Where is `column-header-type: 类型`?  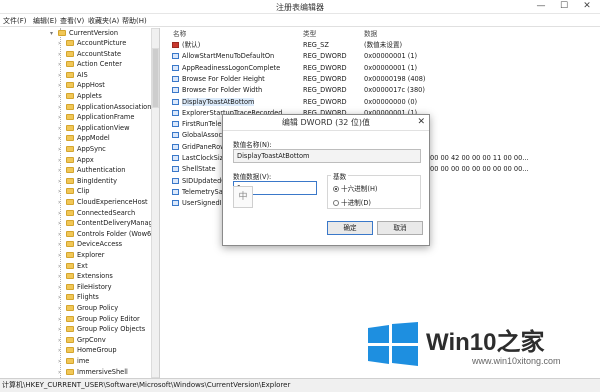 column-header-type: 类型 is located at coordinates (309, 33).